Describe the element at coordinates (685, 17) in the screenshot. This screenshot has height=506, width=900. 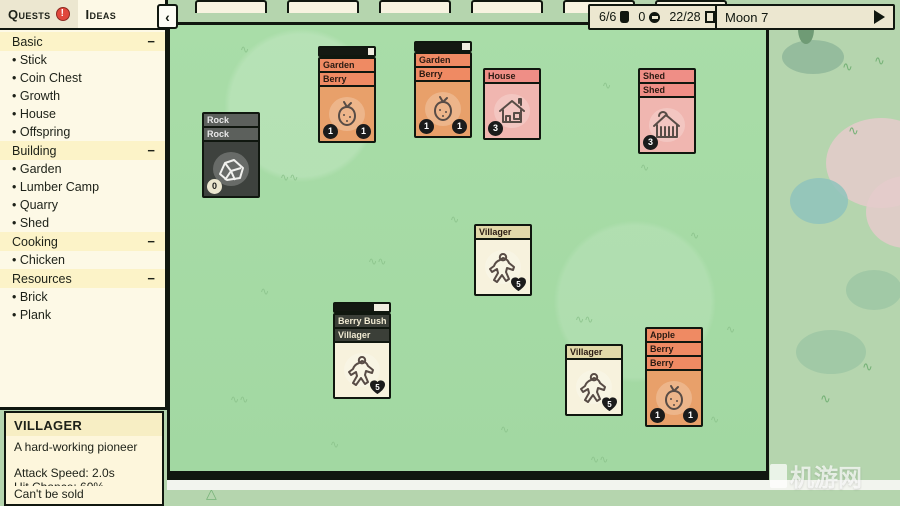
I see `card-count: 22/28` at that location.